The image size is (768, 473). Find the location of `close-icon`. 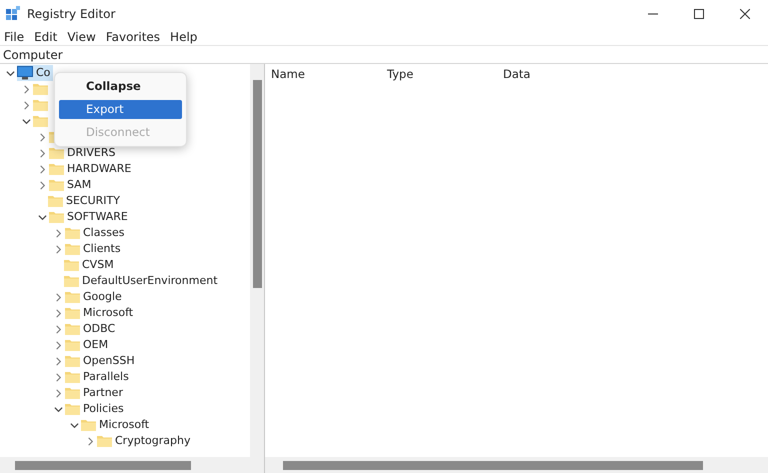

close-icon is located at coordinates (745, 14).